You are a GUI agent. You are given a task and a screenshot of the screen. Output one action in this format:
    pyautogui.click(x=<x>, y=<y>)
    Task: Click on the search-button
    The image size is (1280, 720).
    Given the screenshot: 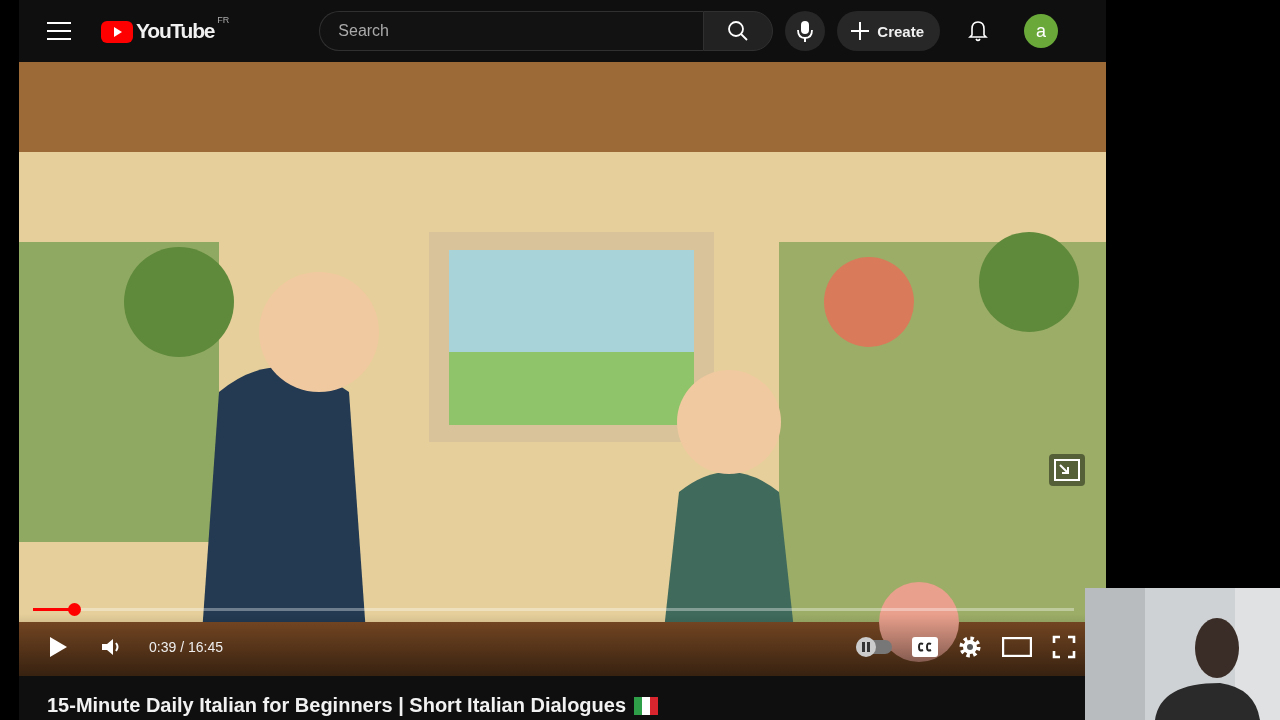 What is the action you would take?
    pyautogui.click(x=738, y=31)
    